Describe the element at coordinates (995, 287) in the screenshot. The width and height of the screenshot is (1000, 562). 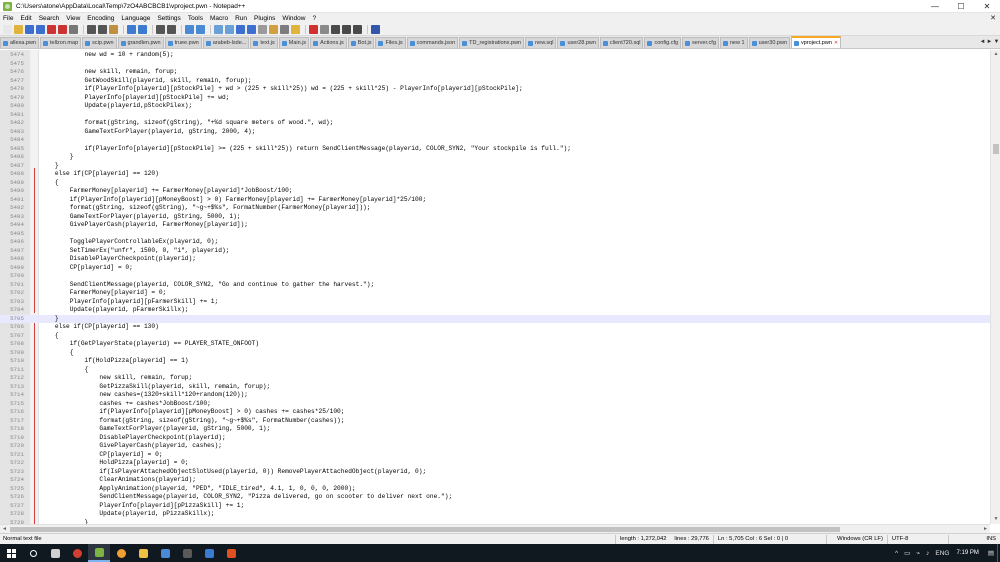
I see `vertical-scrollbar: ▲ ▼` at that location.